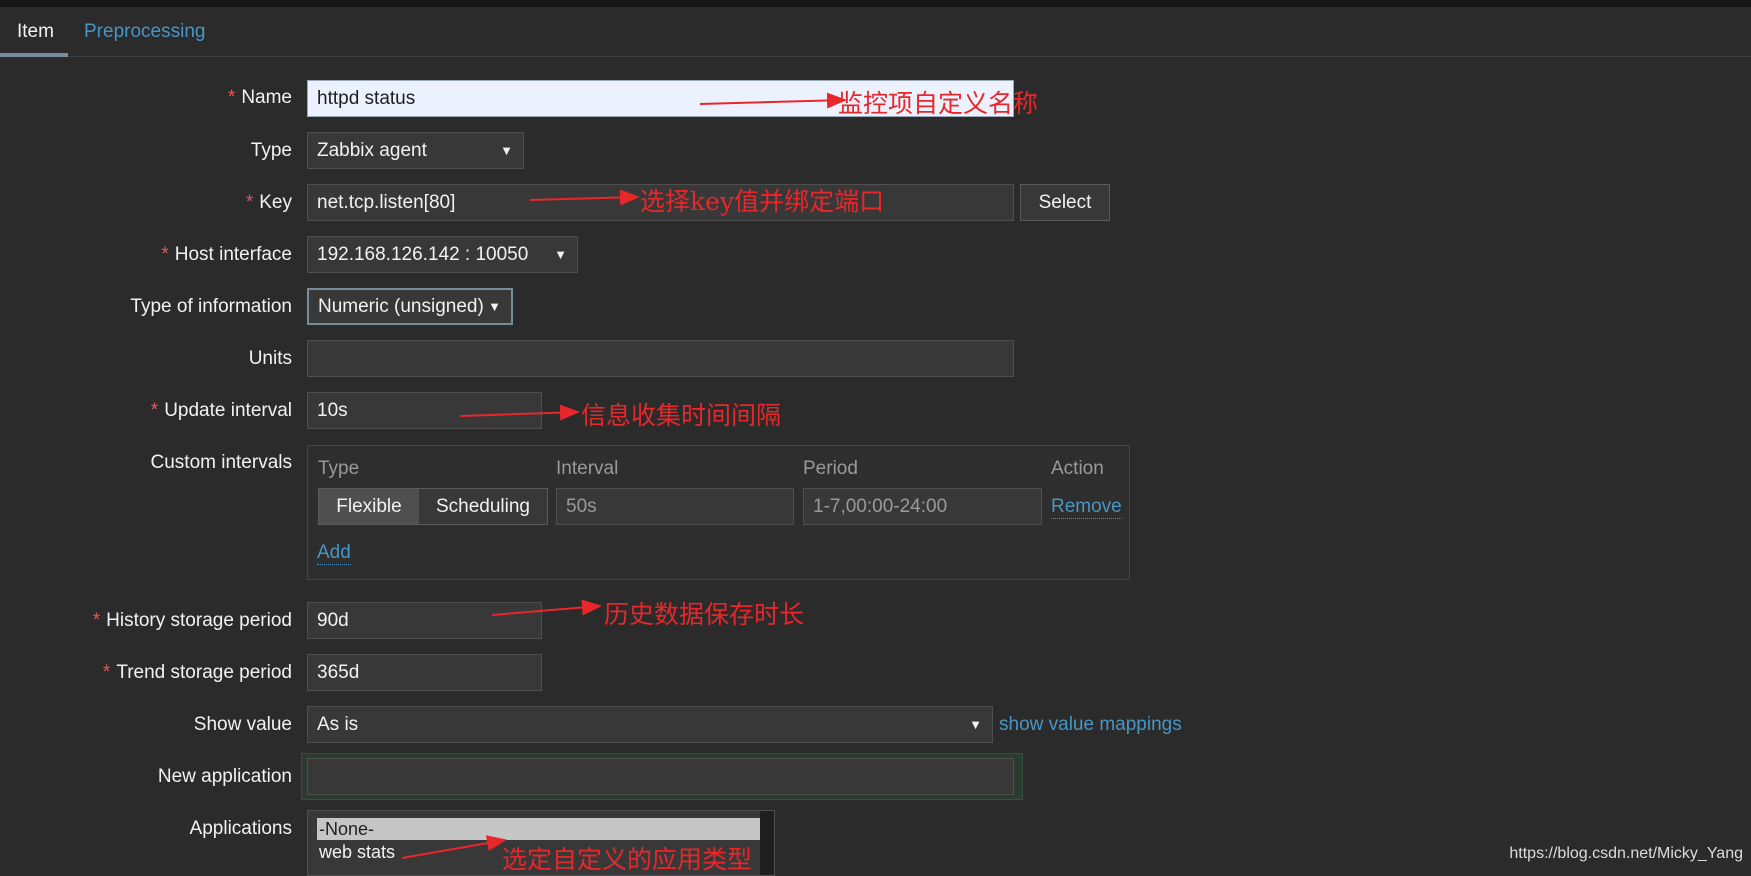 The height and width of the screenshot is (876, 1751). Describe the element at coordinates (650, 724) in the screenshot. I see `show-value-select: As is` at that location.